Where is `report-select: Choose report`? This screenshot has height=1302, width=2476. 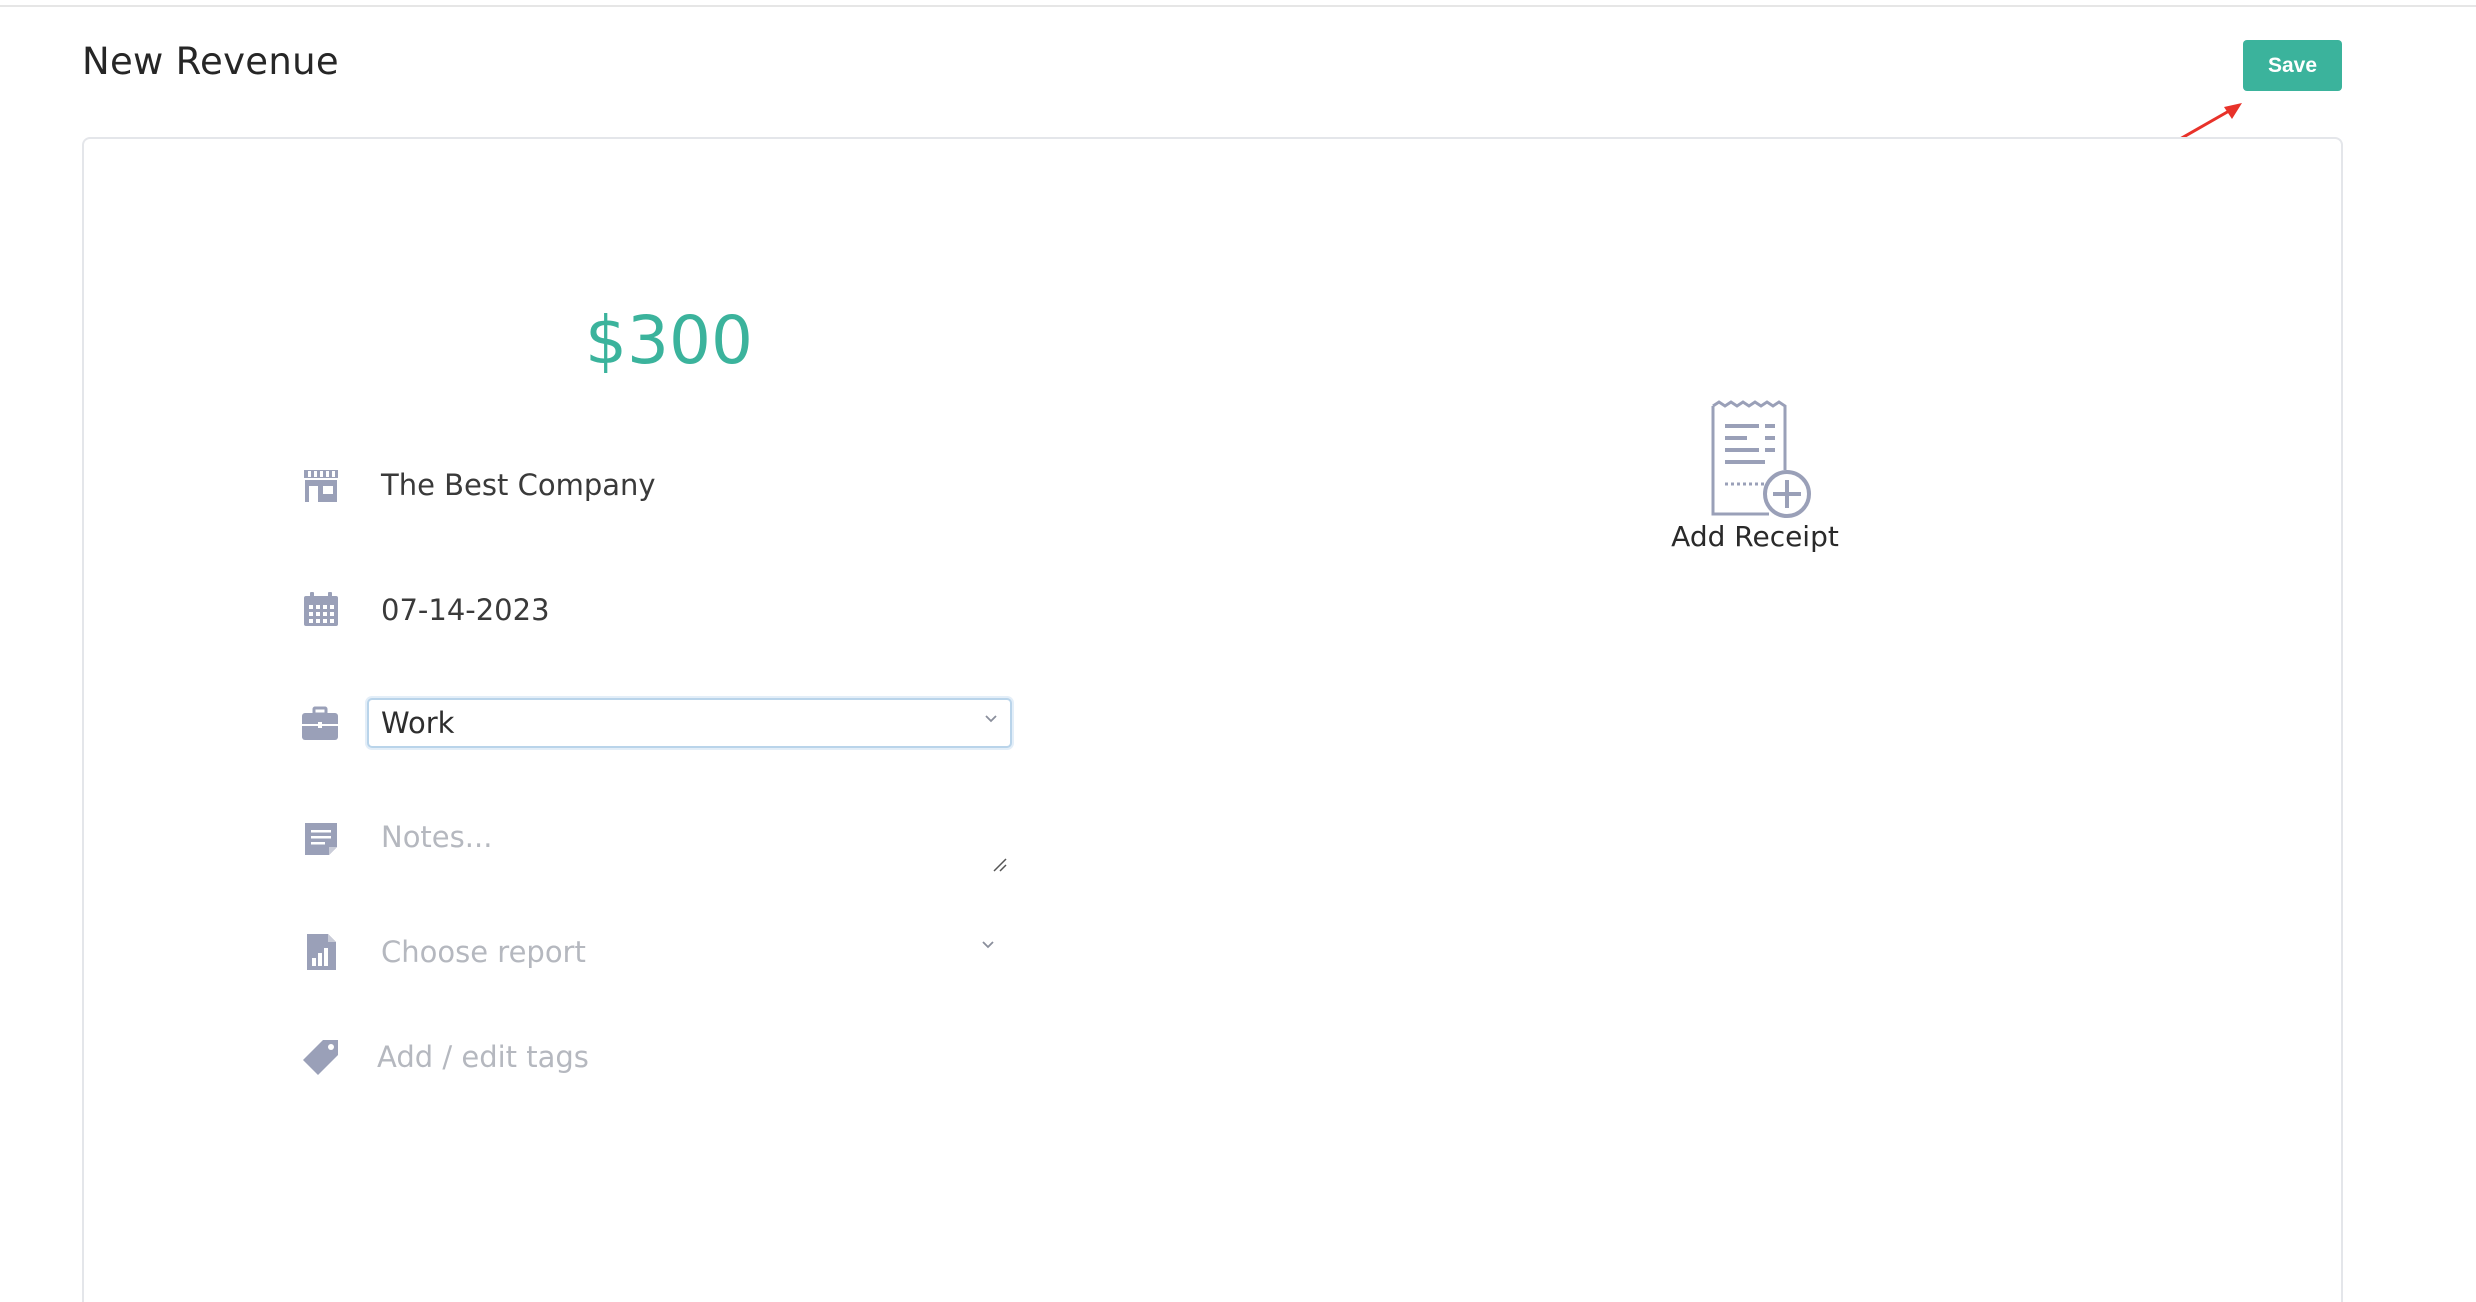 report-select: Choose report is located at coordinates (483, 952).